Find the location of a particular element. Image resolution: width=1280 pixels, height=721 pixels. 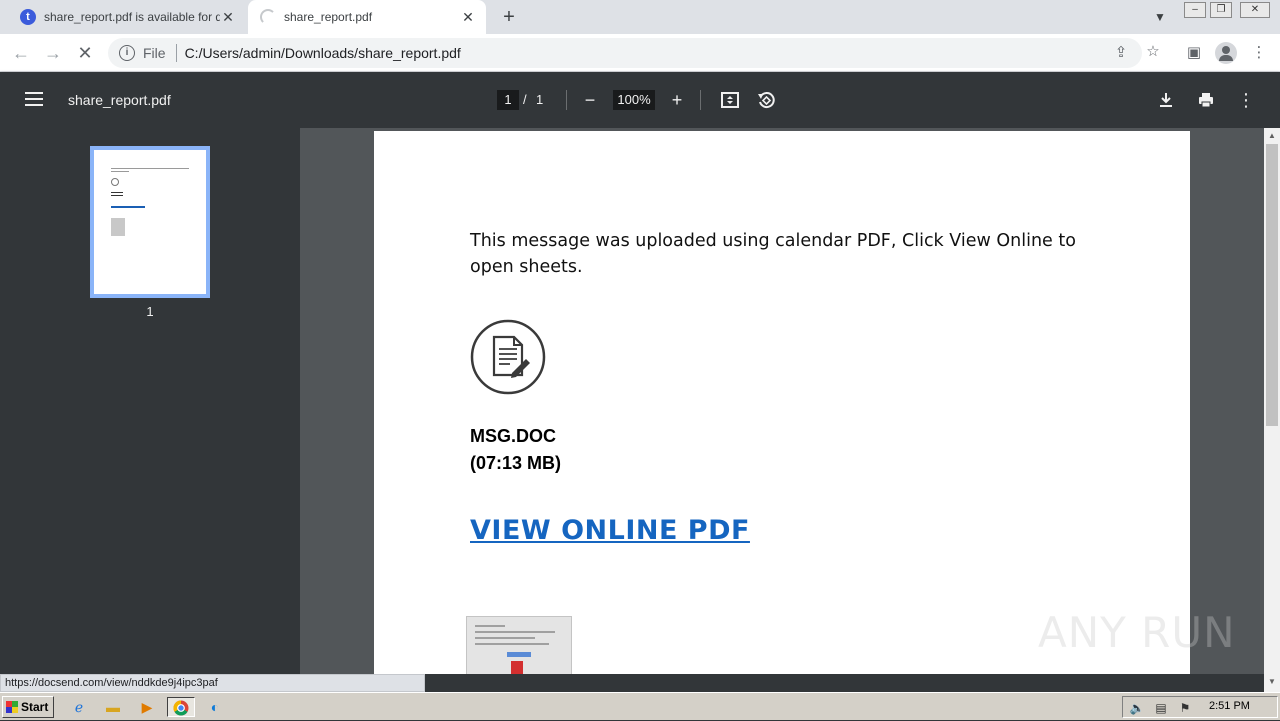

download-icon is located at coordinates (1166, 100).